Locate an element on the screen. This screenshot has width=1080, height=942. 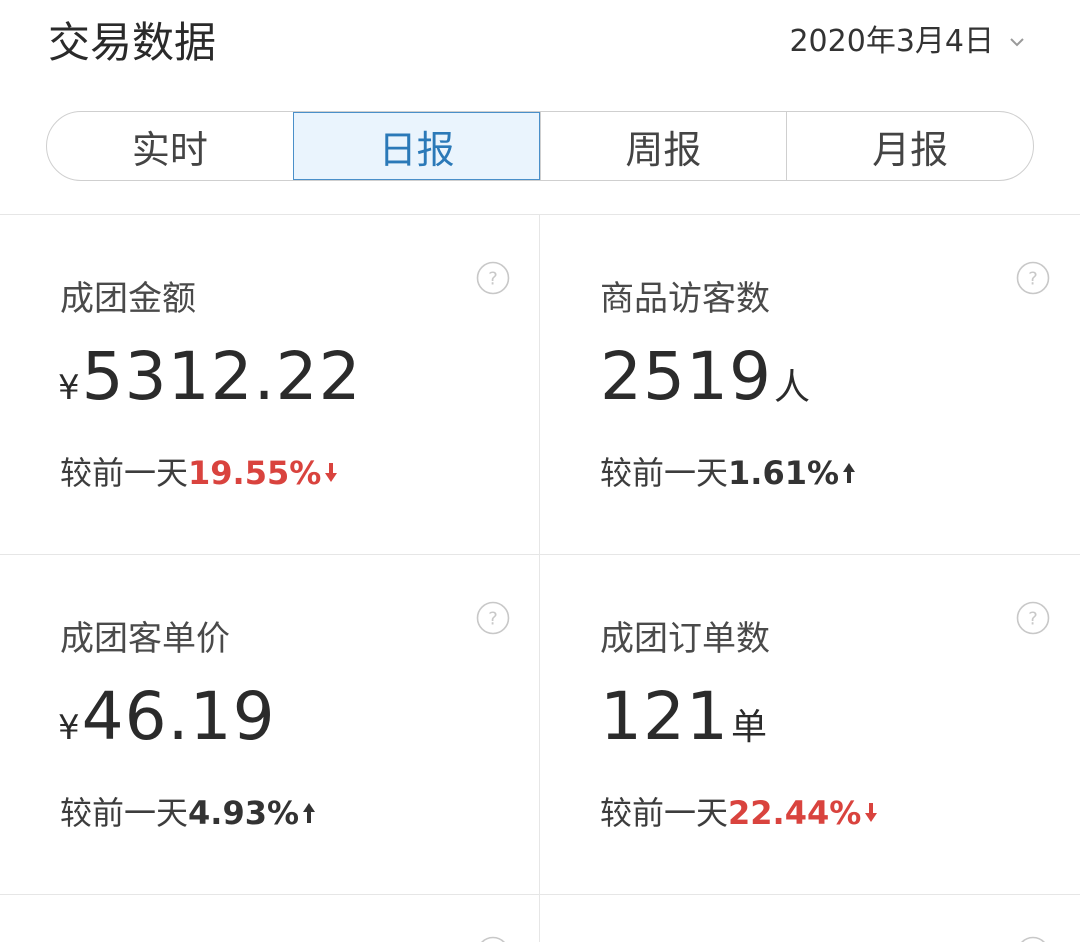
tab-weekly: 周报 is located at coordinates (663, 146).